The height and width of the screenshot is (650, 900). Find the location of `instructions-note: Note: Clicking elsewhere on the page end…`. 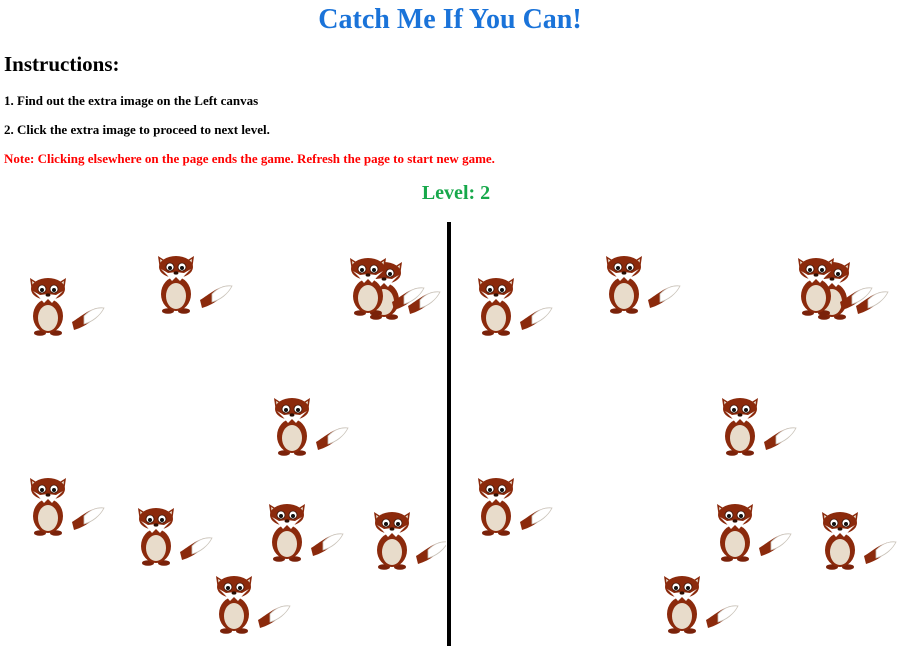

instructions-note: Note: Clicking elsewhere on the page end… is located at coordinates (249, 158).